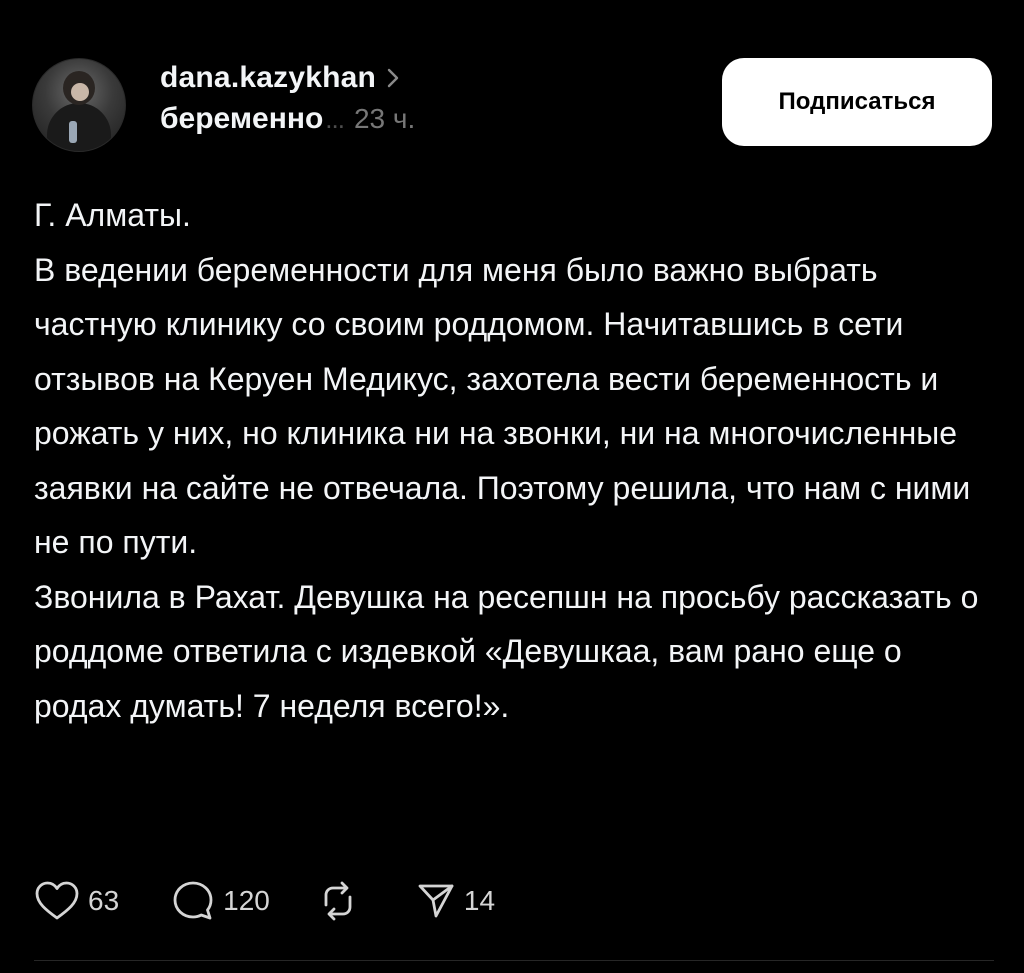 The width and height of the screenshot is (1024, 973). Describe the element at coordinates (241, 119) in the screenshot. I see `topic-tag: беременно` at that location.